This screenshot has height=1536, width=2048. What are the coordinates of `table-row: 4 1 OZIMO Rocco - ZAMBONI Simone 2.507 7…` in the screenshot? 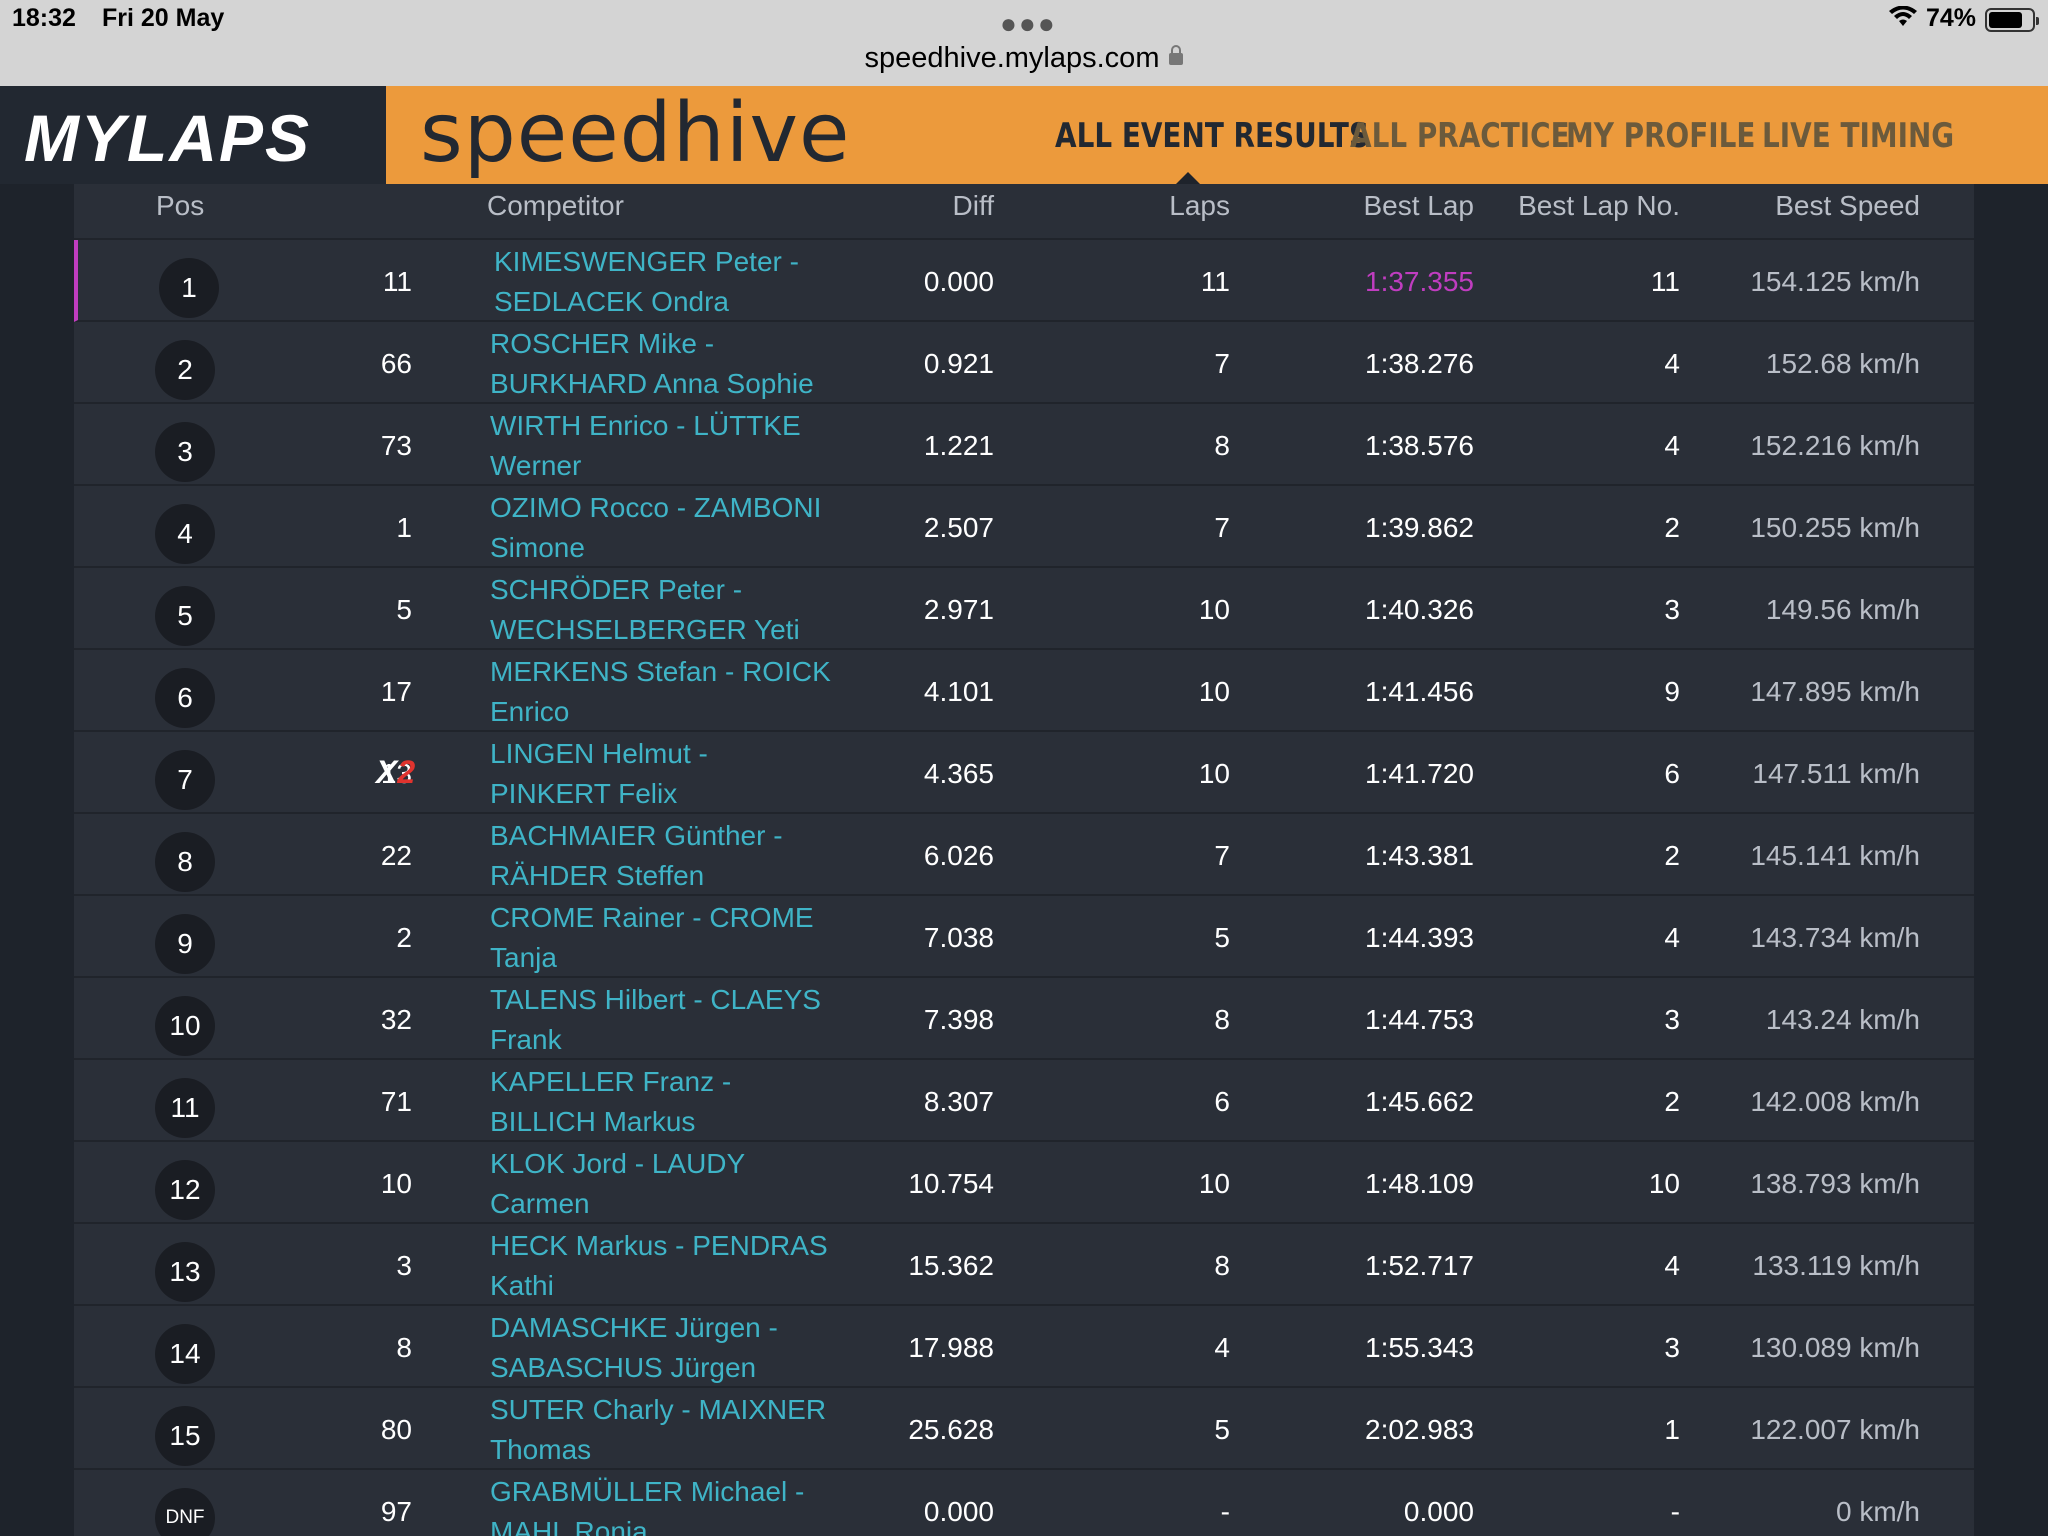 It's located at (1024, 527).